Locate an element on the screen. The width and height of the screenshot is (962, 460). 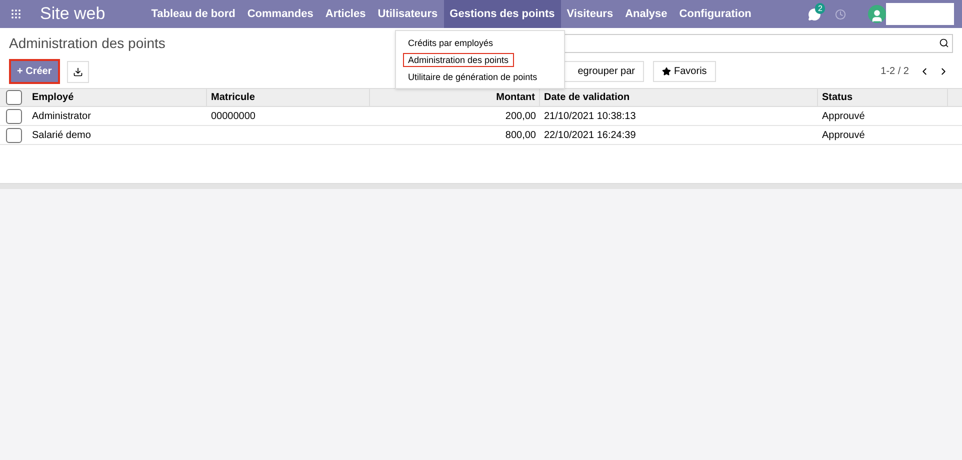
table-cell-text: Administrator is located at coordinates (61, 117).